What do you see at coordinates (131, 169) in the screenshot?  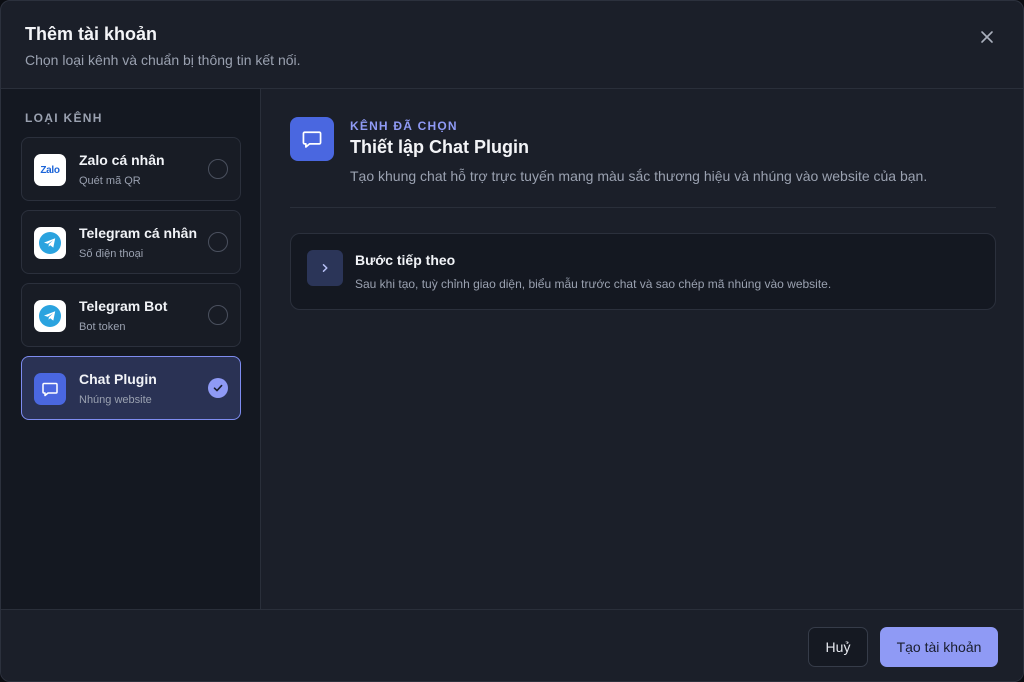 I see `channel-option-zalo-personal: Zalo Zalo cá nhân Quét mã QR` at bounding box center [131, 169].